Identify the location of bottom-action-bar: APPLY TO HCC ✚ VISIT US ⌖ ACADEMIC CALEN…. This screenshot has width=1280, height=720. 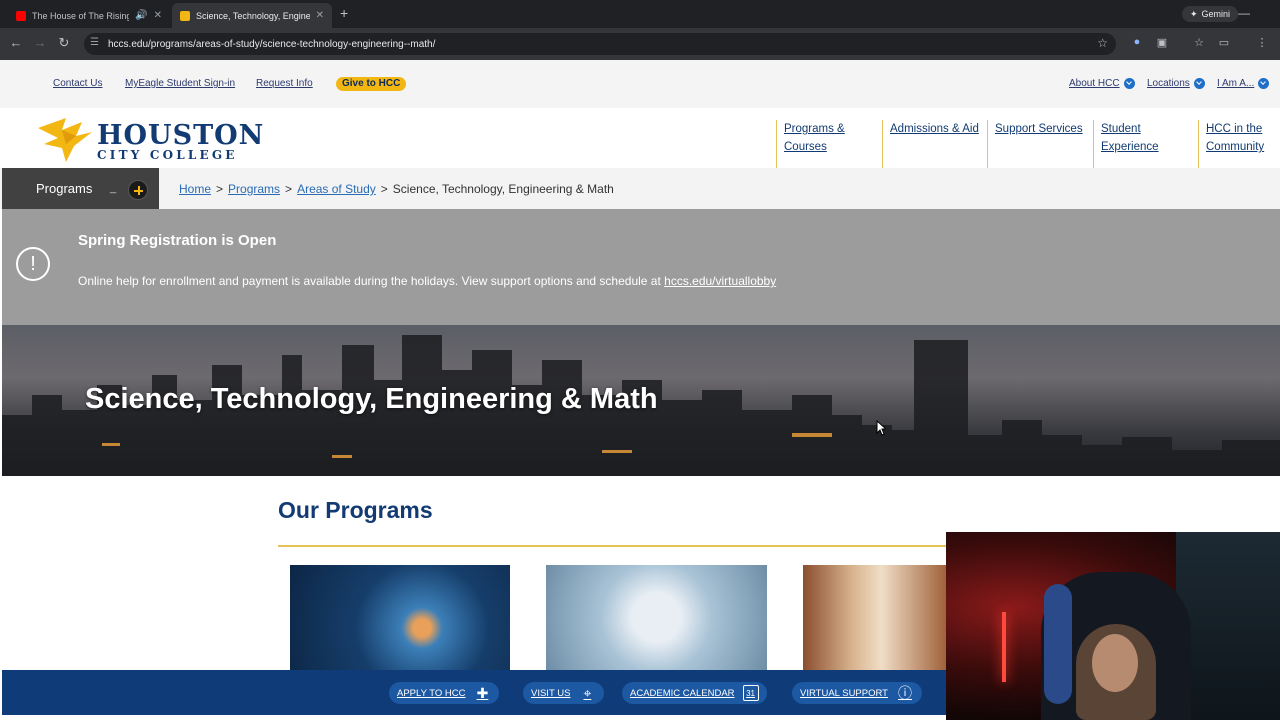
(474, 692).